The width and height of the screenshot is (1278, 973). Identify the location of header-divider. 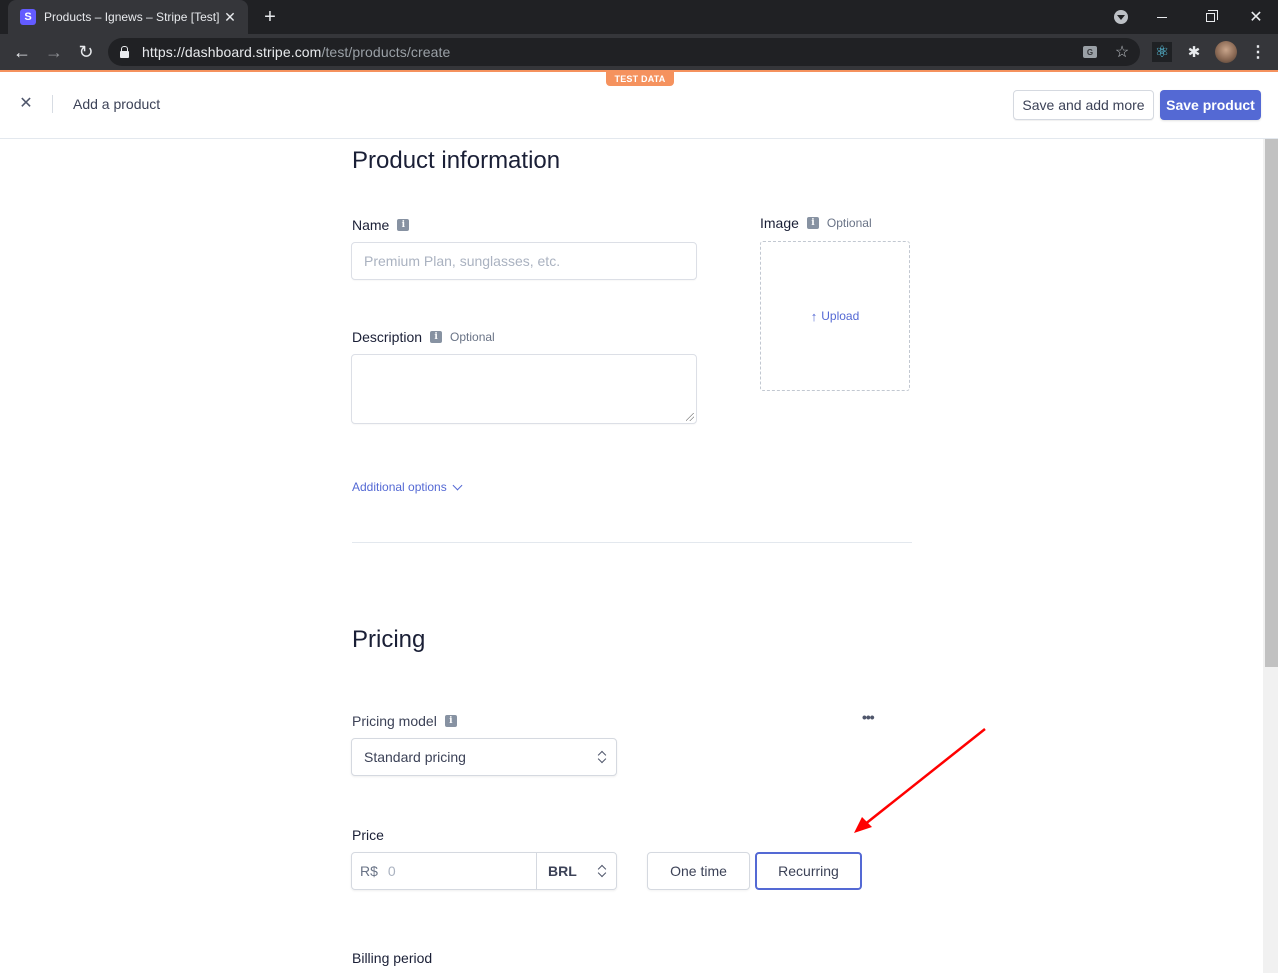
(52, 104).